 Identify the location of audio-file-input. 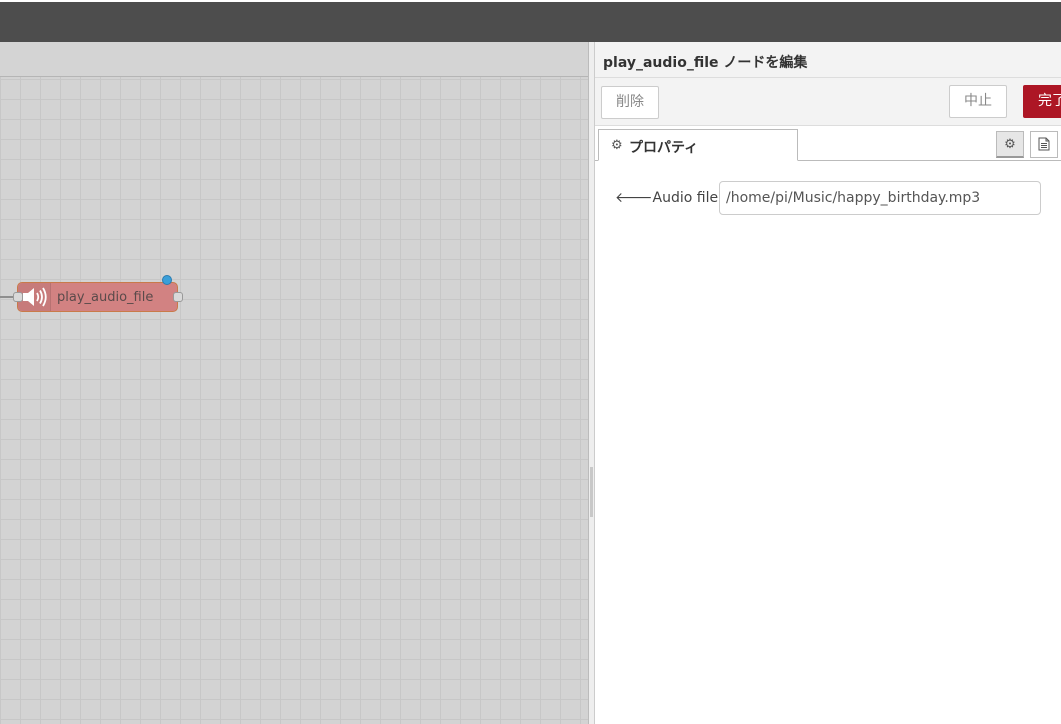
(880, 198).